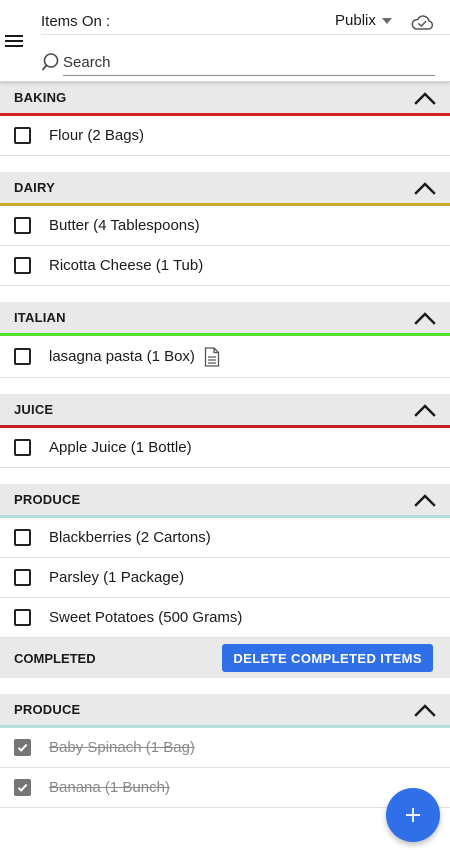 The height and width of the screenshot is (850, 450). Describe the element at coordinates (55, 658) in the screenshot. I see `completed-title: COMPLETED` at that location.